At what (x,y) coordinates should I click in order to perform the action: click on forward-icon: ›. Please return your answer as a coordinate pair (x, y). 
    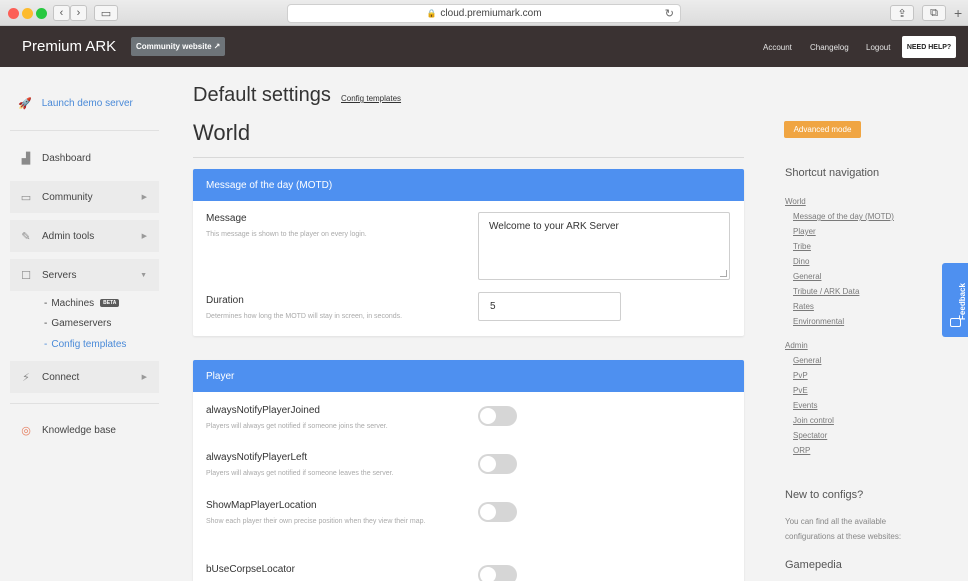
    Looking at the image, I should click on (78, 13).